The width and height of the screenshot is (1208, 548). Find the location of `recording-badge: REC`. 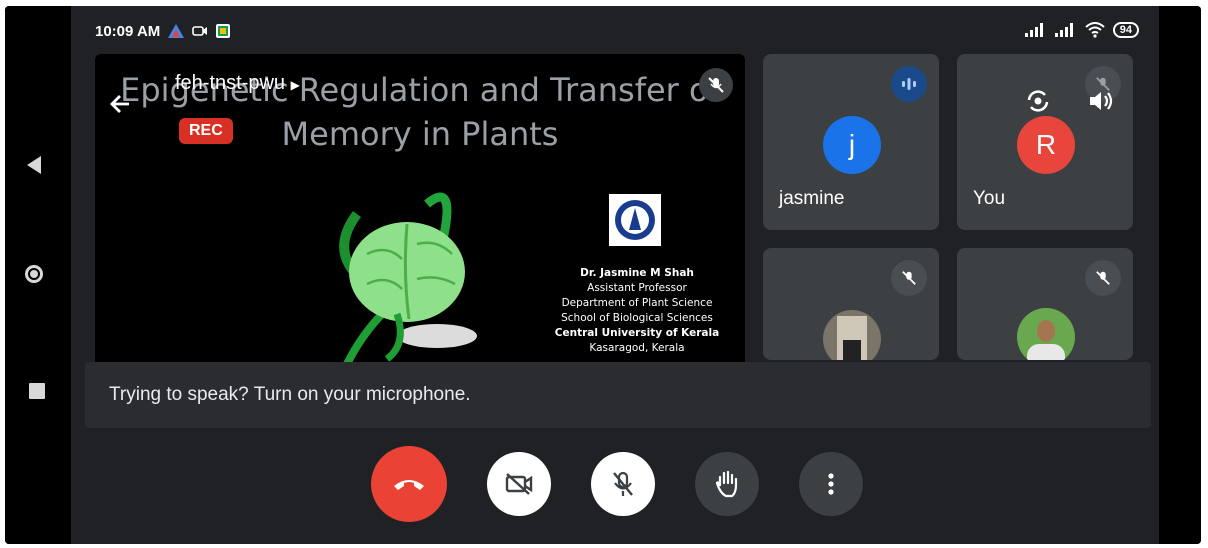

recording-badge: REC is located at coordinates (206, 131).